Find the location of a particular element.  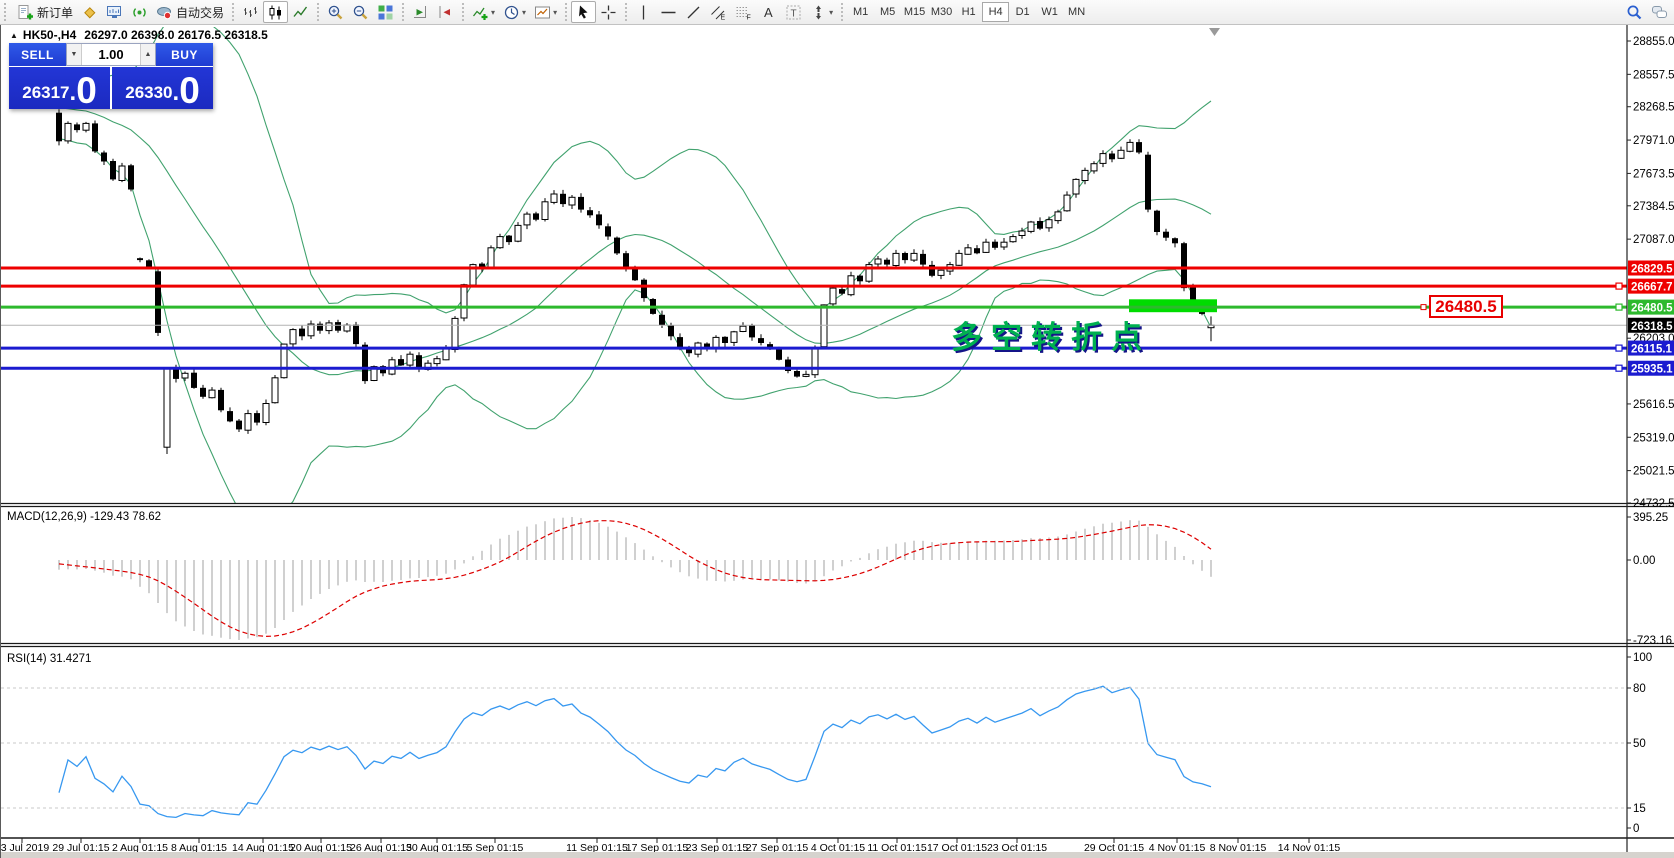

indicators-button: ▾ is located at coordinates (483, 12).